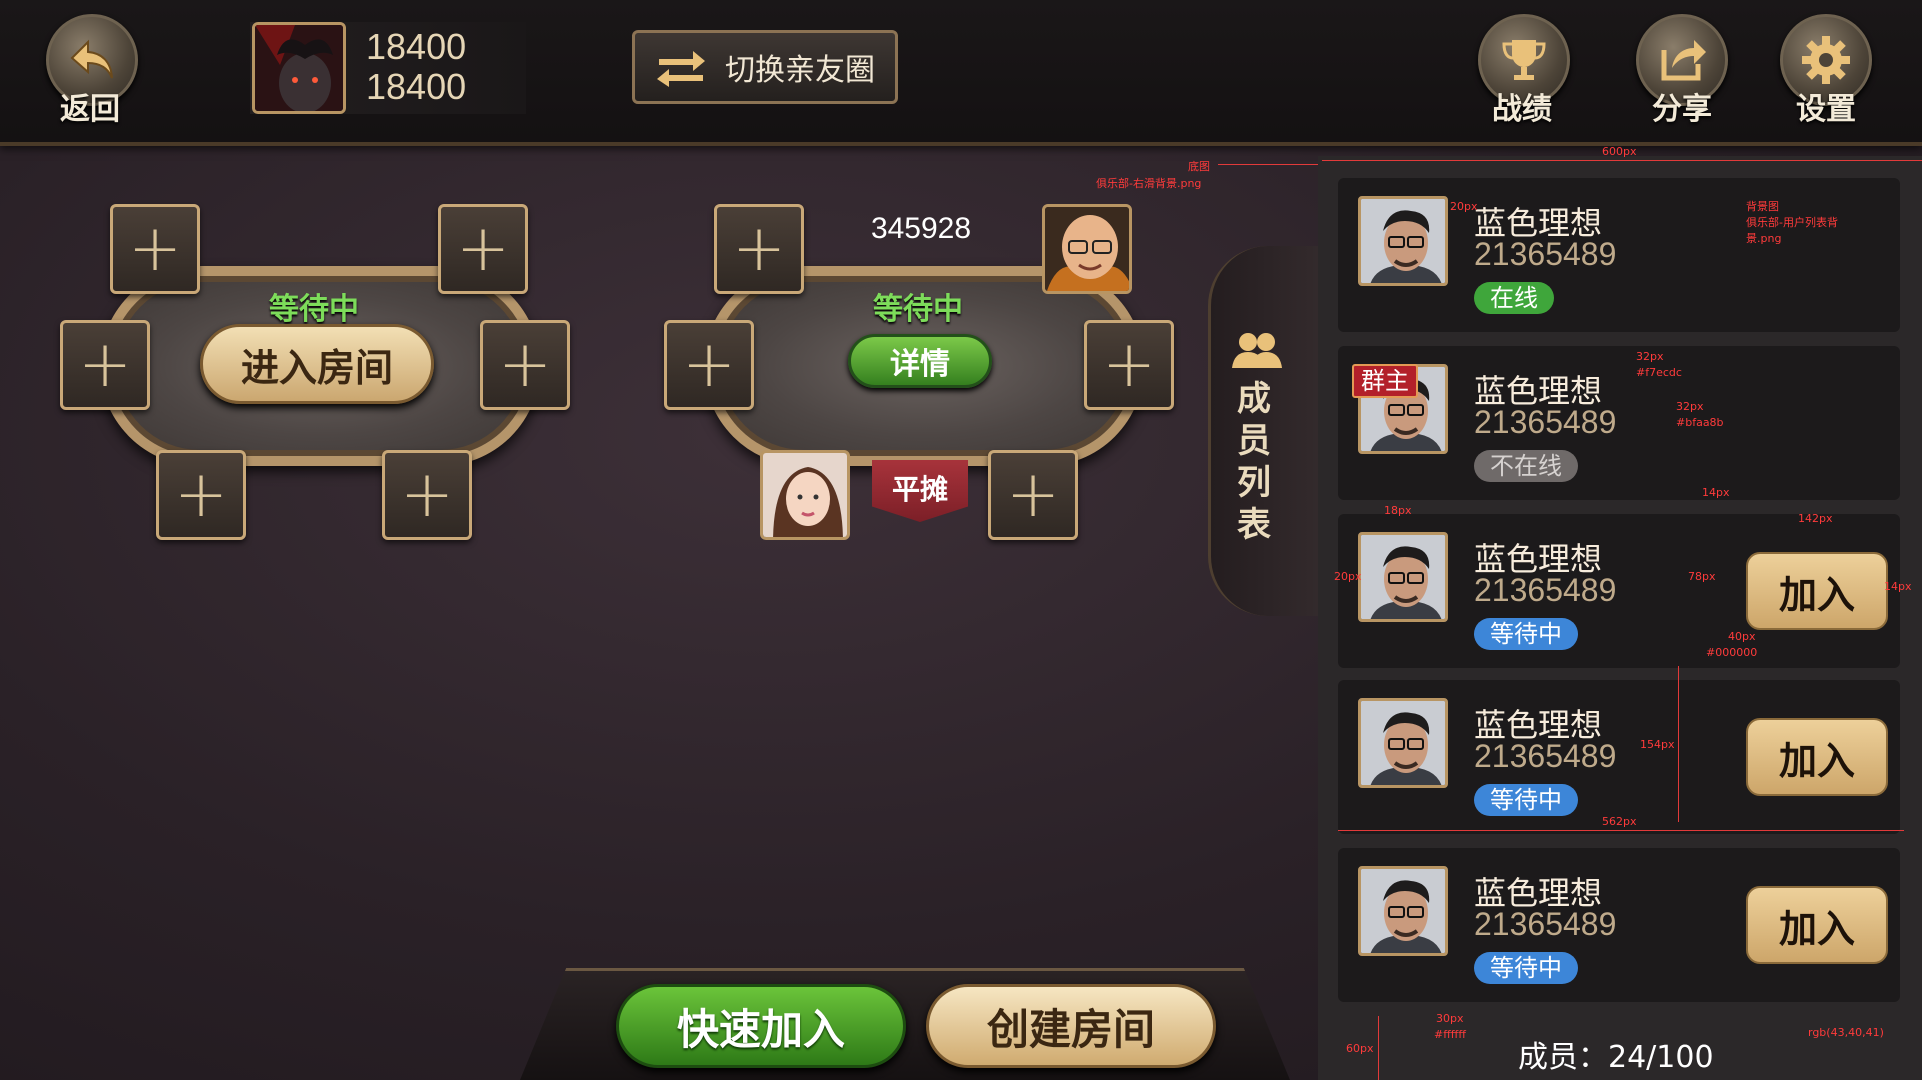  I want to click on annotation-gap-18: 18px, so click(1398, 510).